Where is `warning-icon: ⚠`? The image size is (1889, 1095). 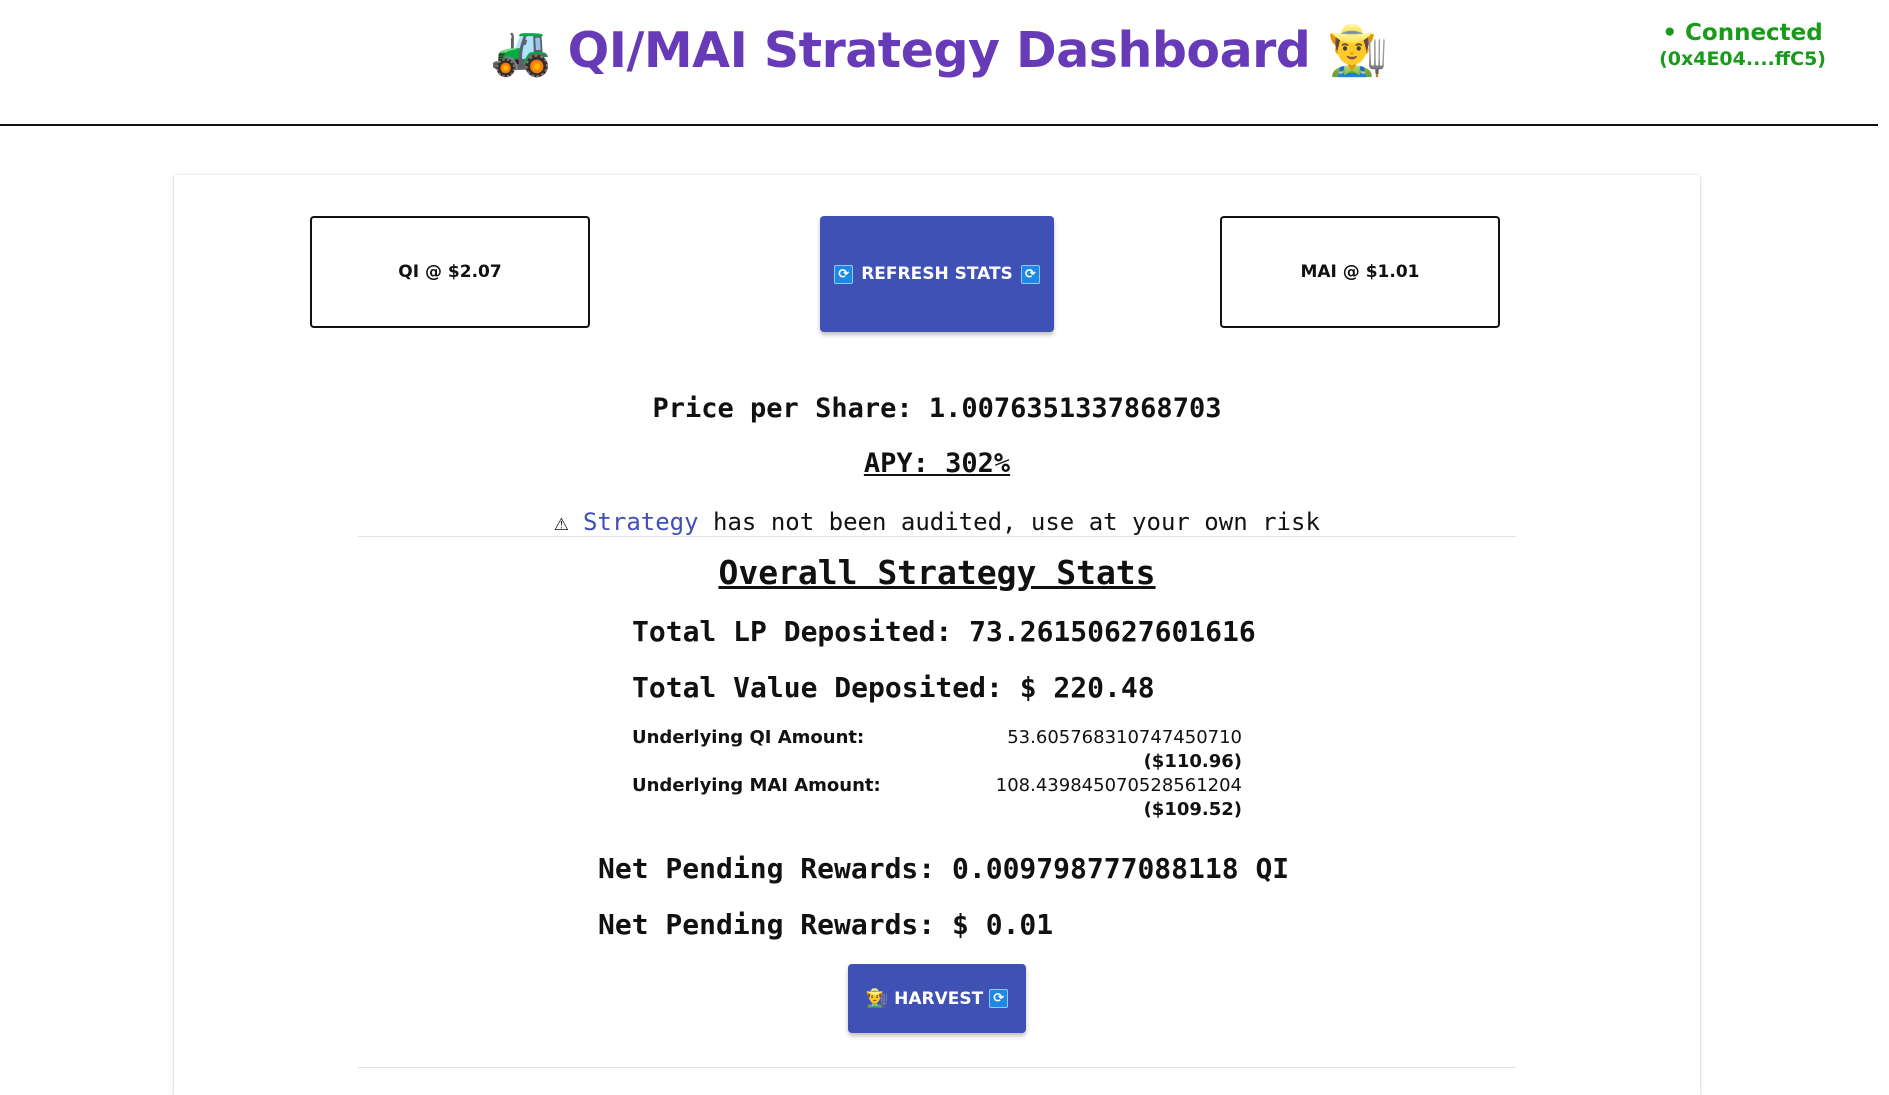
warning-icon: ⚠ is located at coordinates (561, 522).